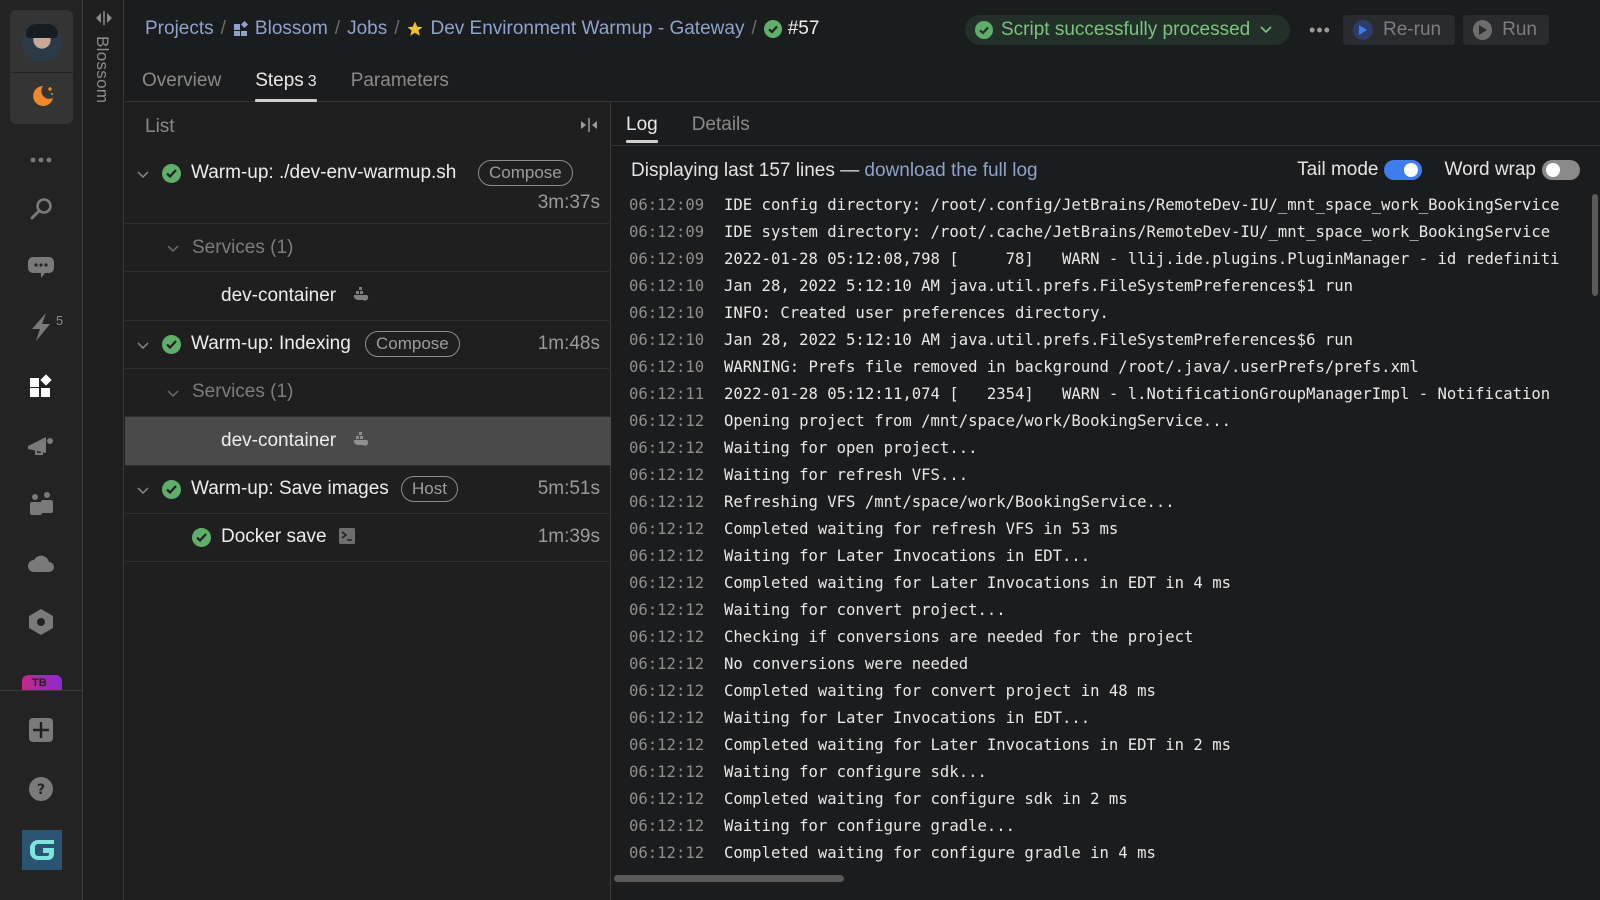 The width and height of the screenshot is (1600, 900). I want to click on breadcrumb-jobs: Jobs, so click(367, 29).